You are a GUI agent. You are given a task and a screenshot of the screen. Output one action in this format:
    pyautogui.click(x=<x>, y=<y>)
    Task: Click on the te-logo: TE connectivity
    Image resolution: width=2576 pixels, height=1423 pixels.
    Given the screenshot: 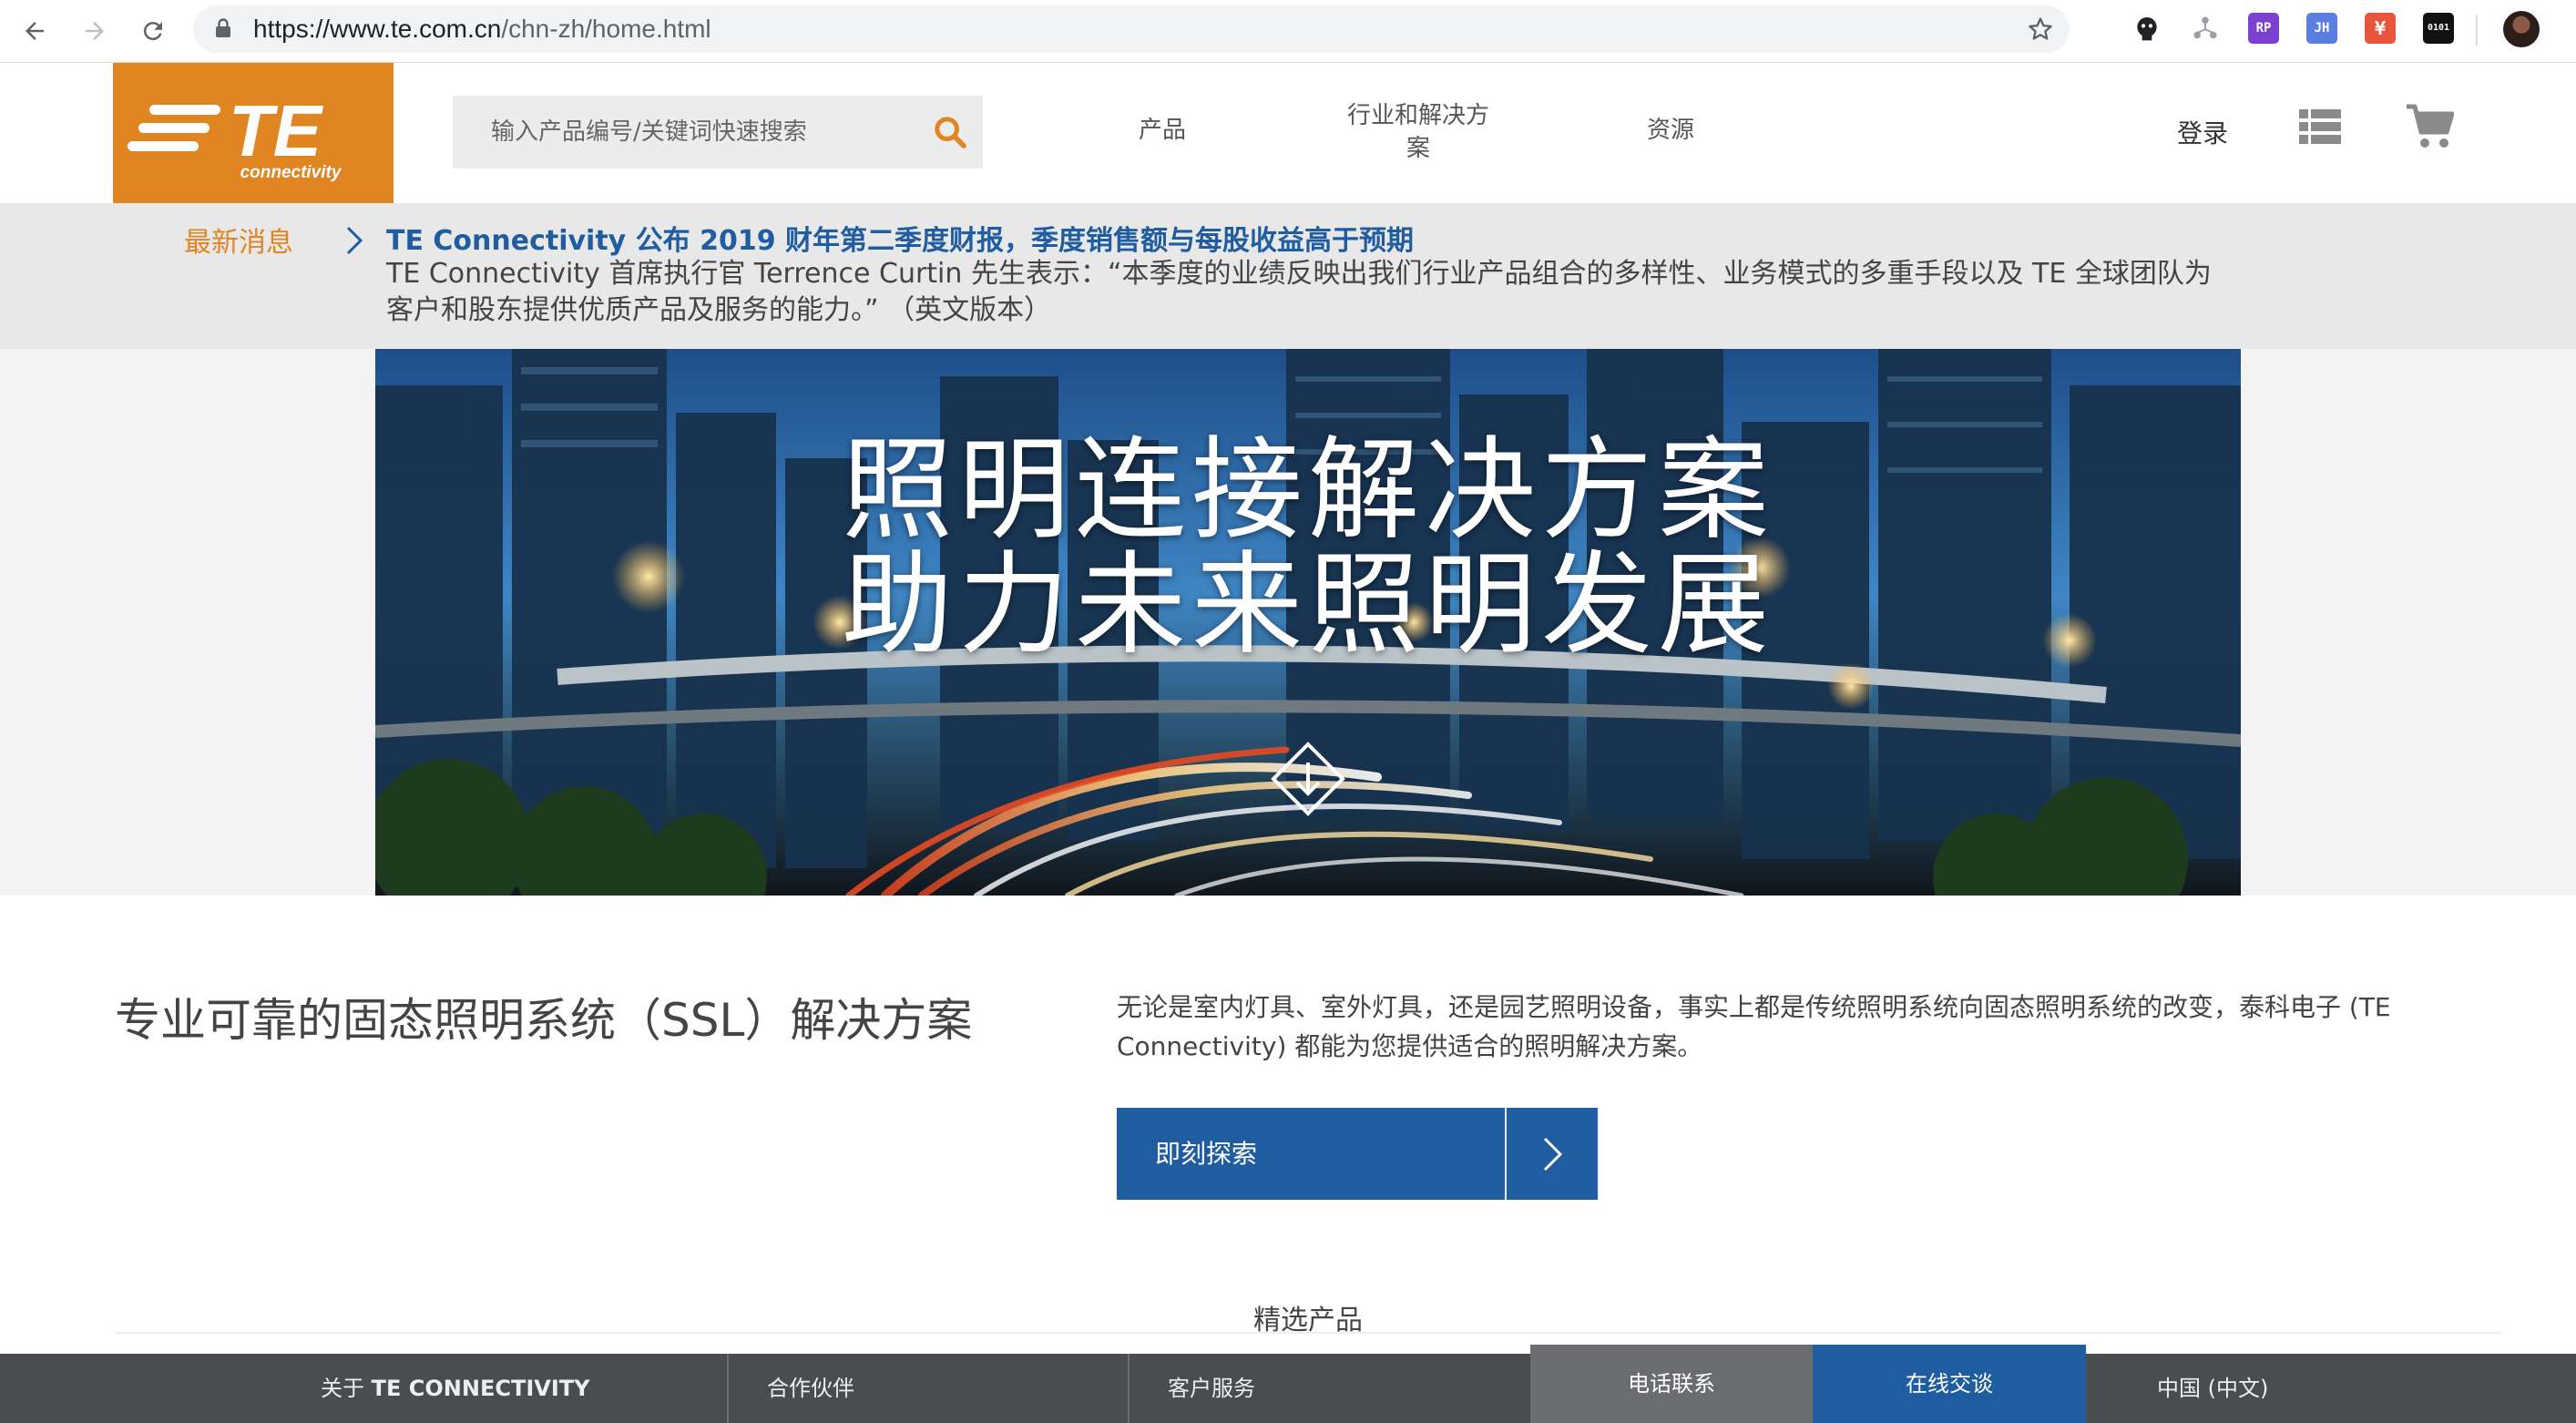 What is the action you would take?
    pyautogui.click(x=253, y=133)
    